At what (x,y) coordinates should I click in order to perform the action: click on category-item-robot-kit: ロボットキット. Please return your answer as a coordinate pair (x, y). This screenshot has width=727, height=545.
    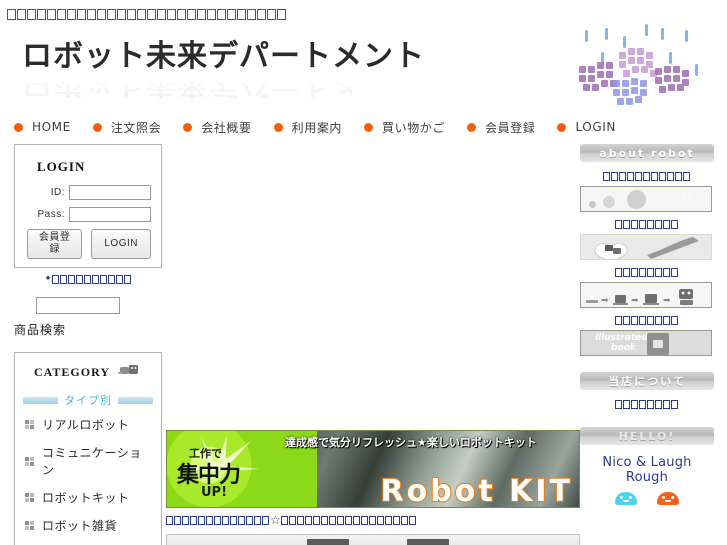
    Looking at the image, I should click on (89, 497).